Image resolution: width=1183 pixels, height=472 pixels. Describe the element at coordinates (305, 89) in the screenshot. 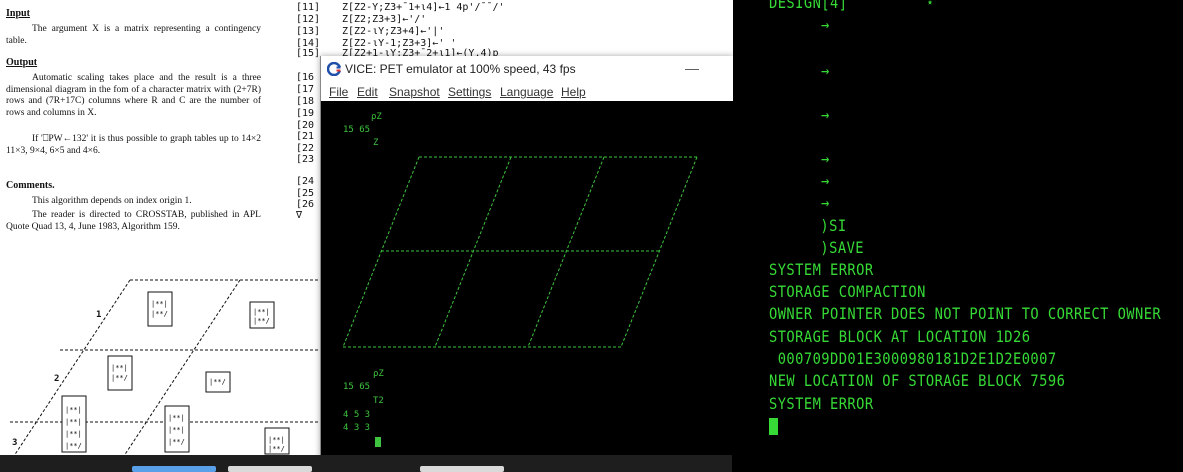

I see `code-line-number: [17` at that location.